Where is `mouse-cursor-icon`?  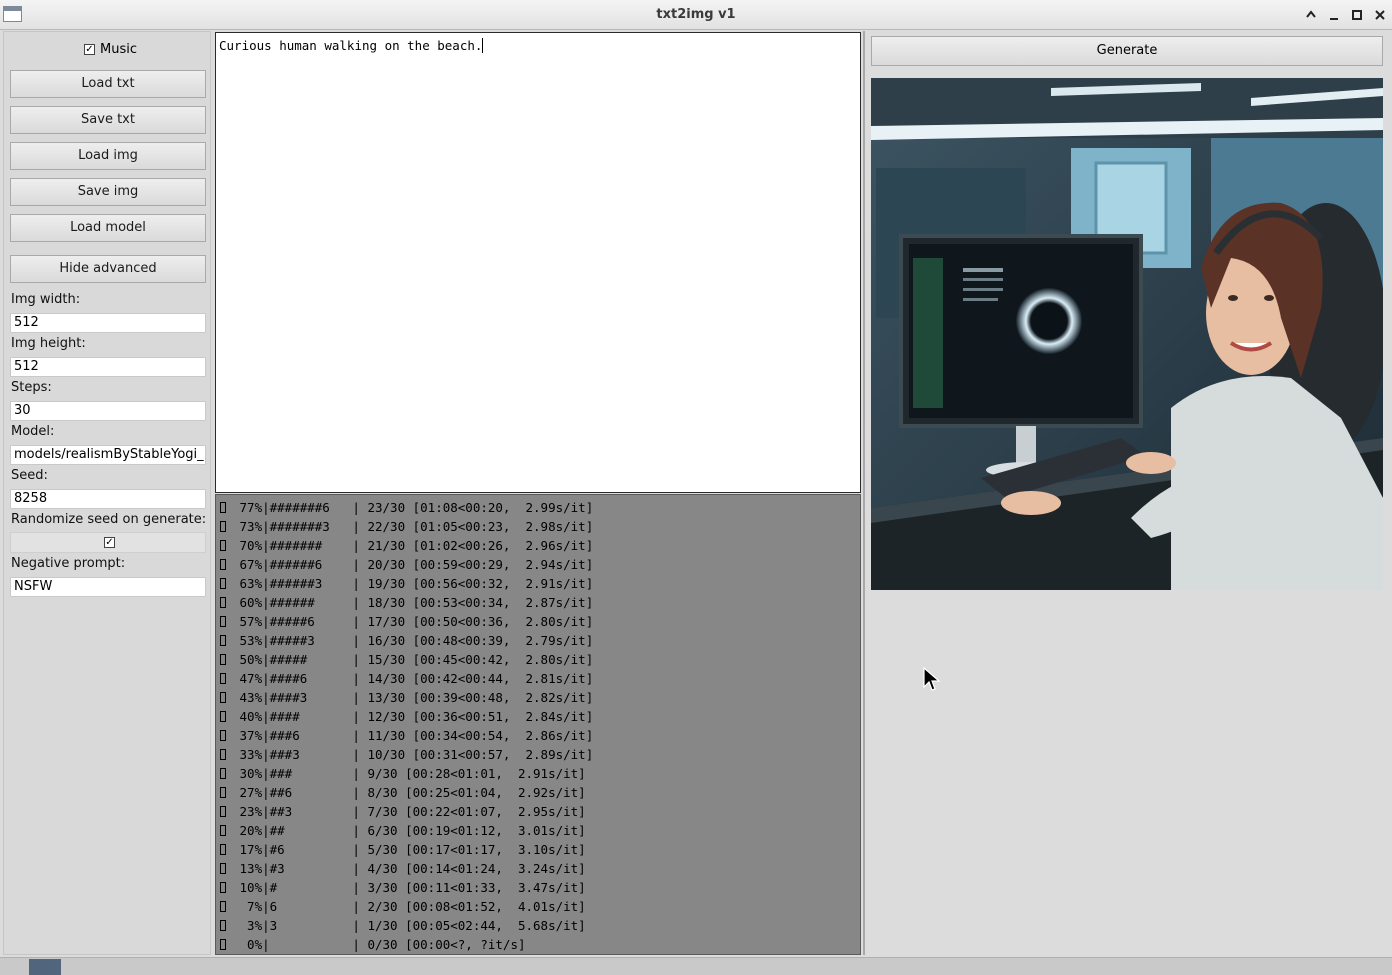 mouse-cursor-icon is located at coordinates (932, 679).